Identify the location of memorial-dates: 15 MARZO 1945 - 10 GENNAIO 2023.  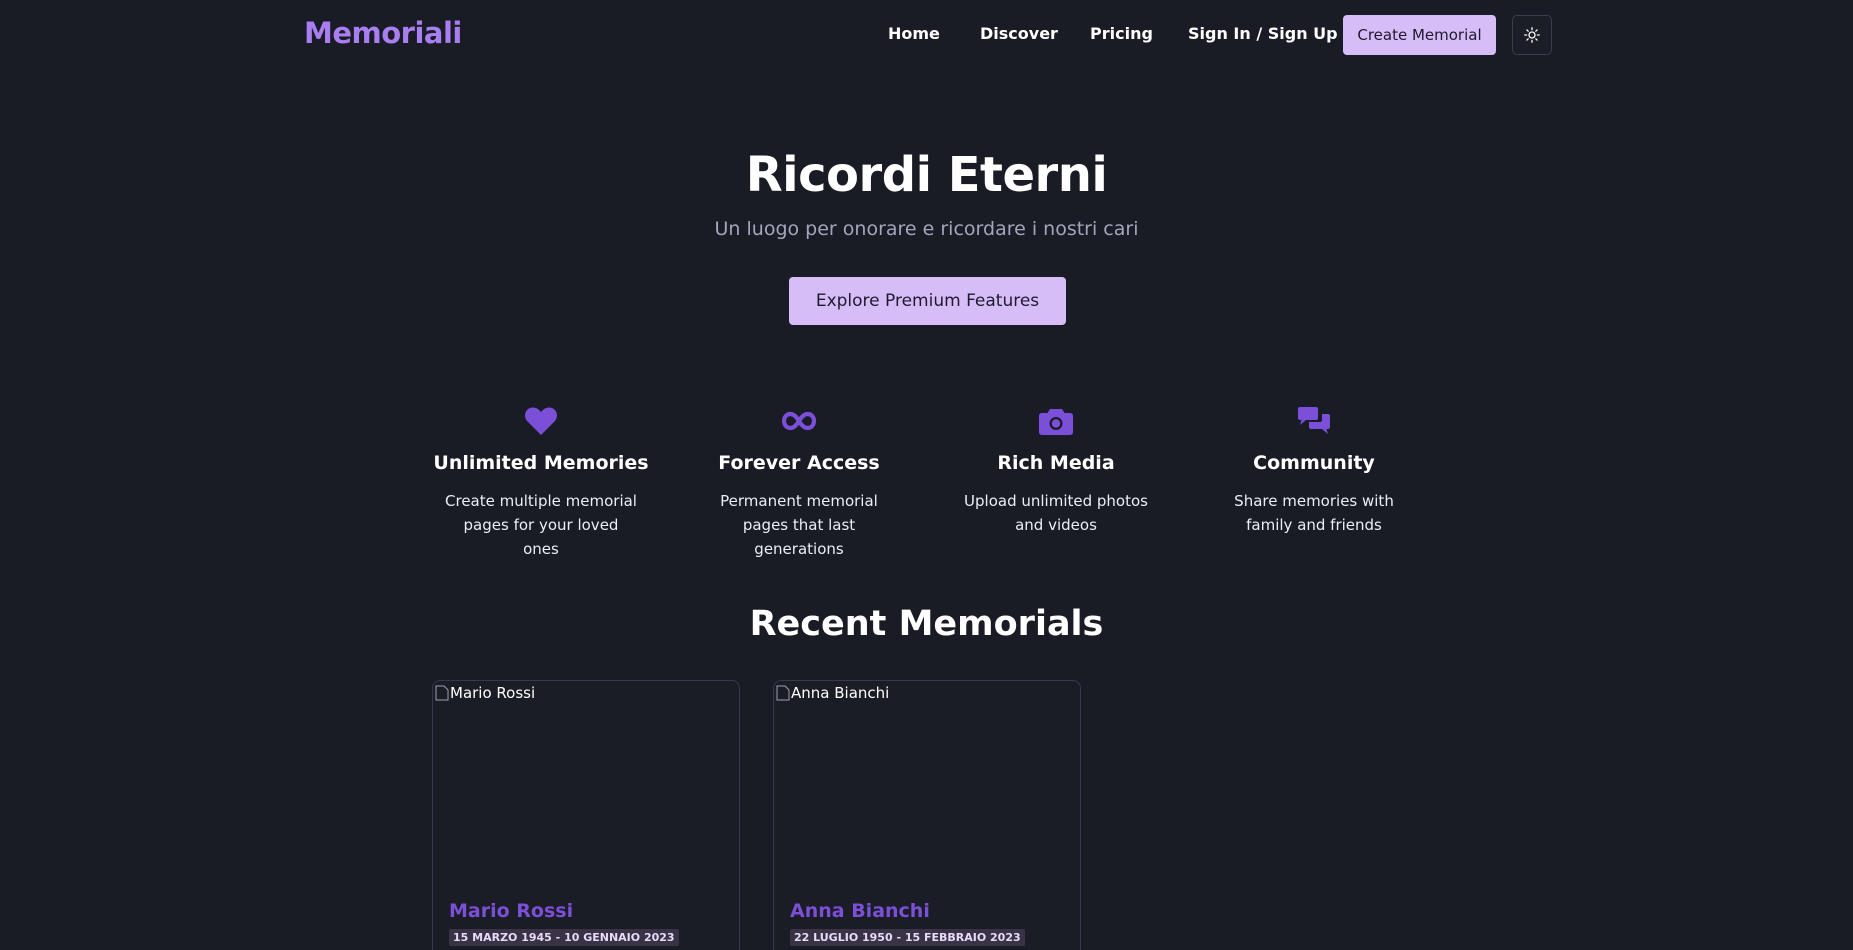
(564, 937).